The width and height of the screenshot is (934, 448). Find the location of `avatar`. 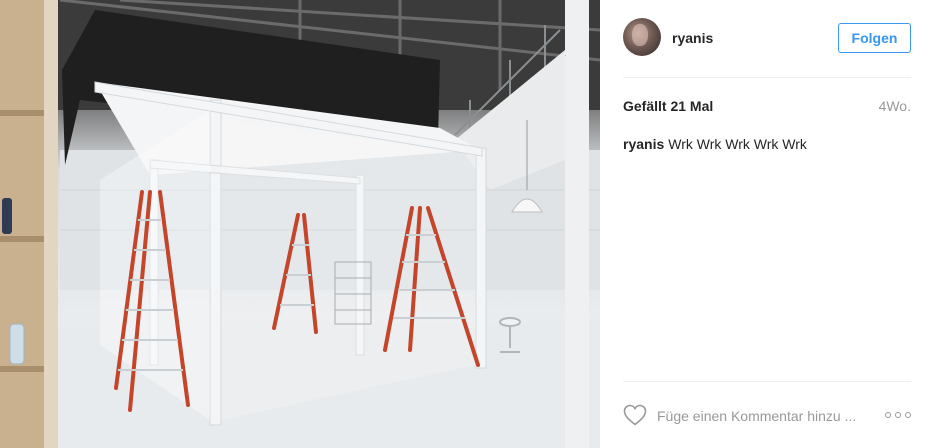

avatar is located at coordinates (642, 37).